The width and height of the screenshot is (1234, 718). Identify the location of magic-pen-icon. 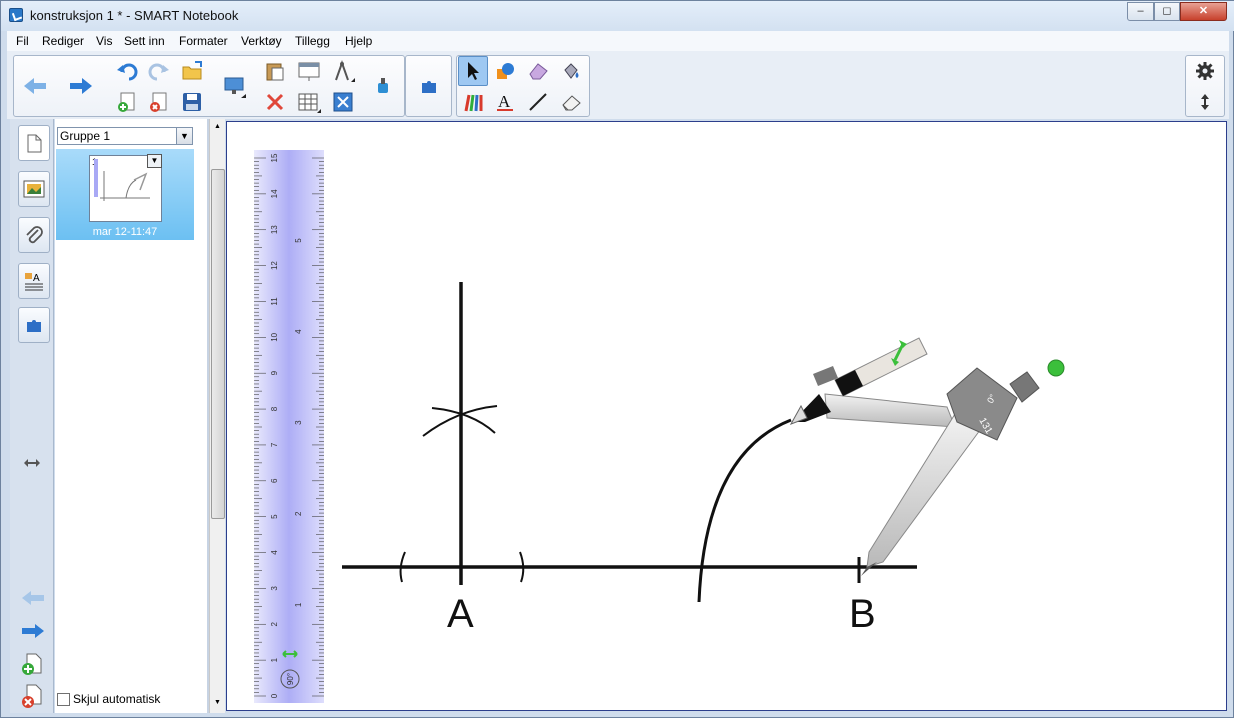
(383, 85).